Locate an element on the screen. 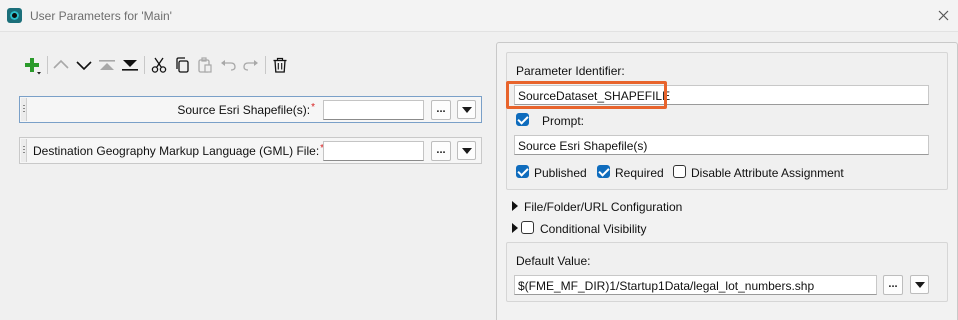 This screenshot has width=958, height=320. paste-button is located at coordinates (205, 65).